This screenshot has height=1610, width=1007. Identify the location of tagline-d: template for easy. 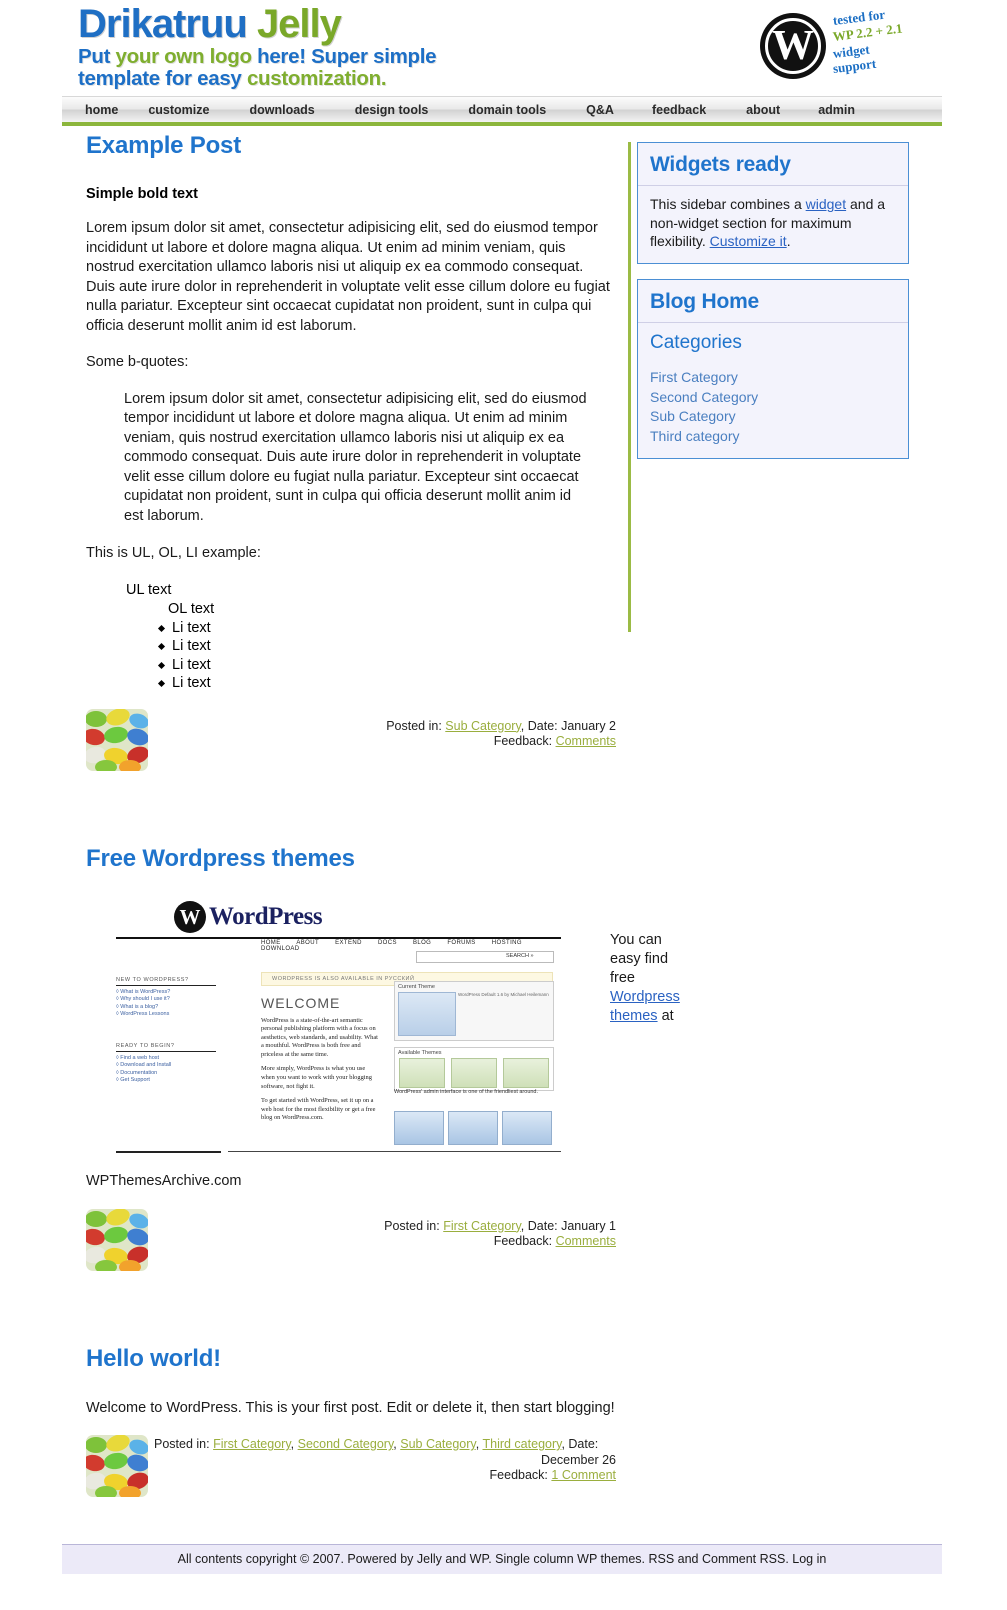
(160, 78).